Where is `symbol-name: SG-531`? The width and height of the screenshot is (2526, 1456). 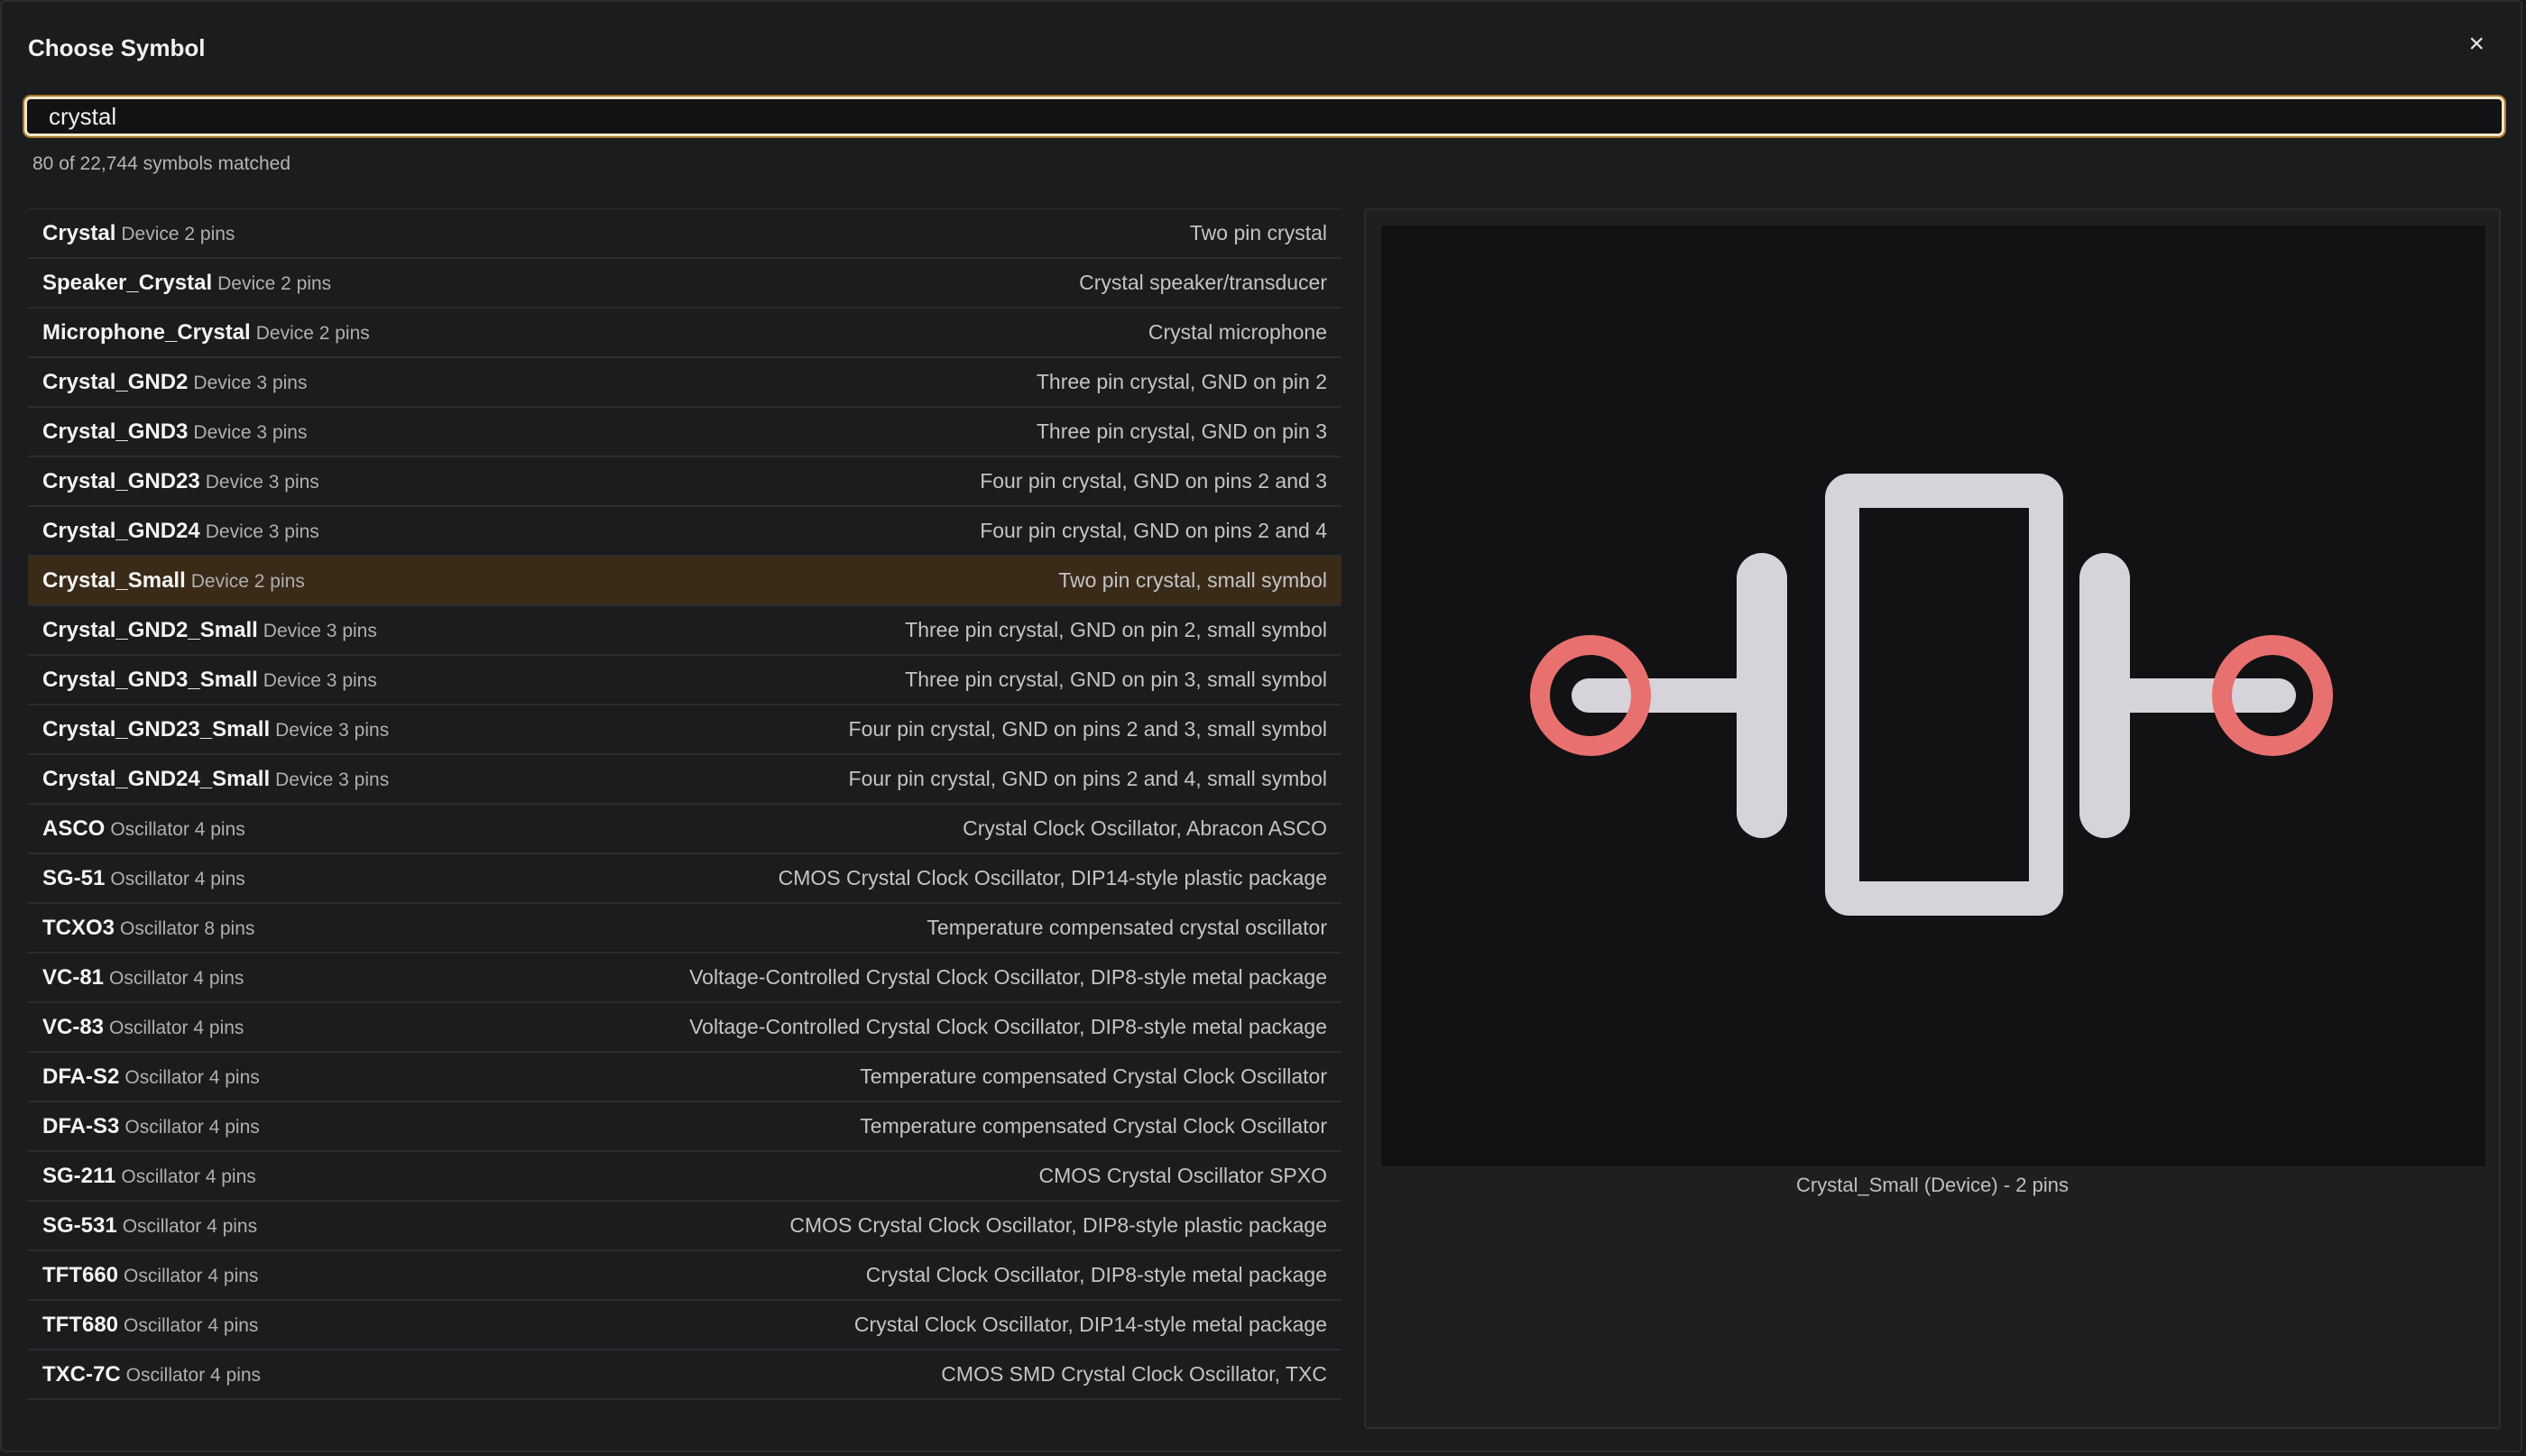 symbol-name: SG-531 is located at coordinates (79, 1225).